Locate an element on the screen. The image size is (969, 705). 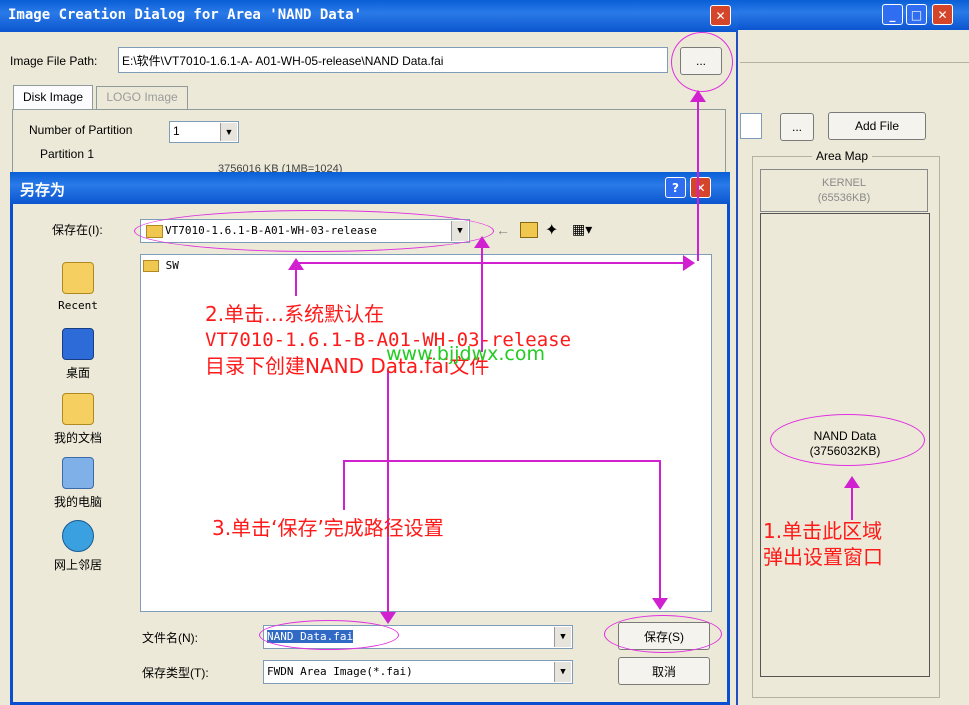
bg-menu-divider is located at coordinates (854, 62).